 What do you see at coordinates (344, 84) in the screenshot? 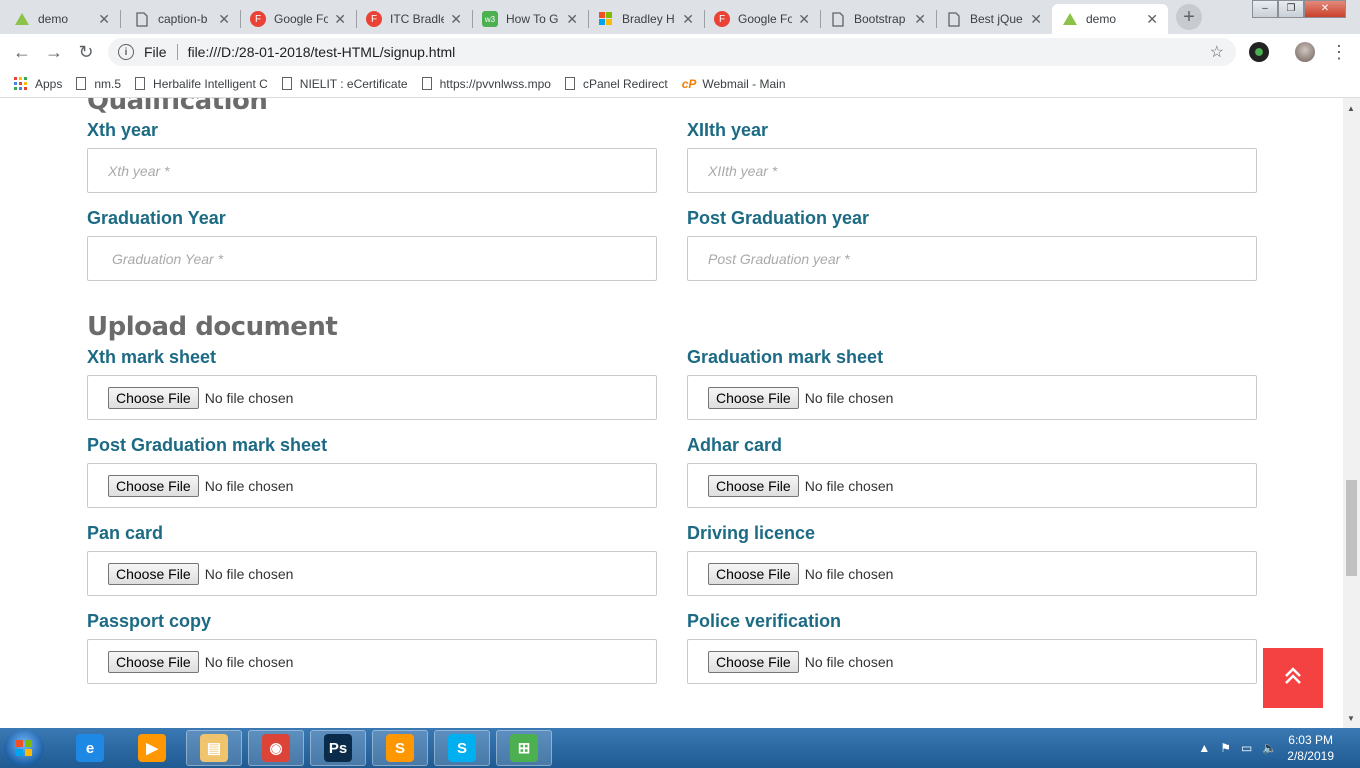
I see `bookmark-4: NIELIT : eCertificate` at bounding box center [344, 84].